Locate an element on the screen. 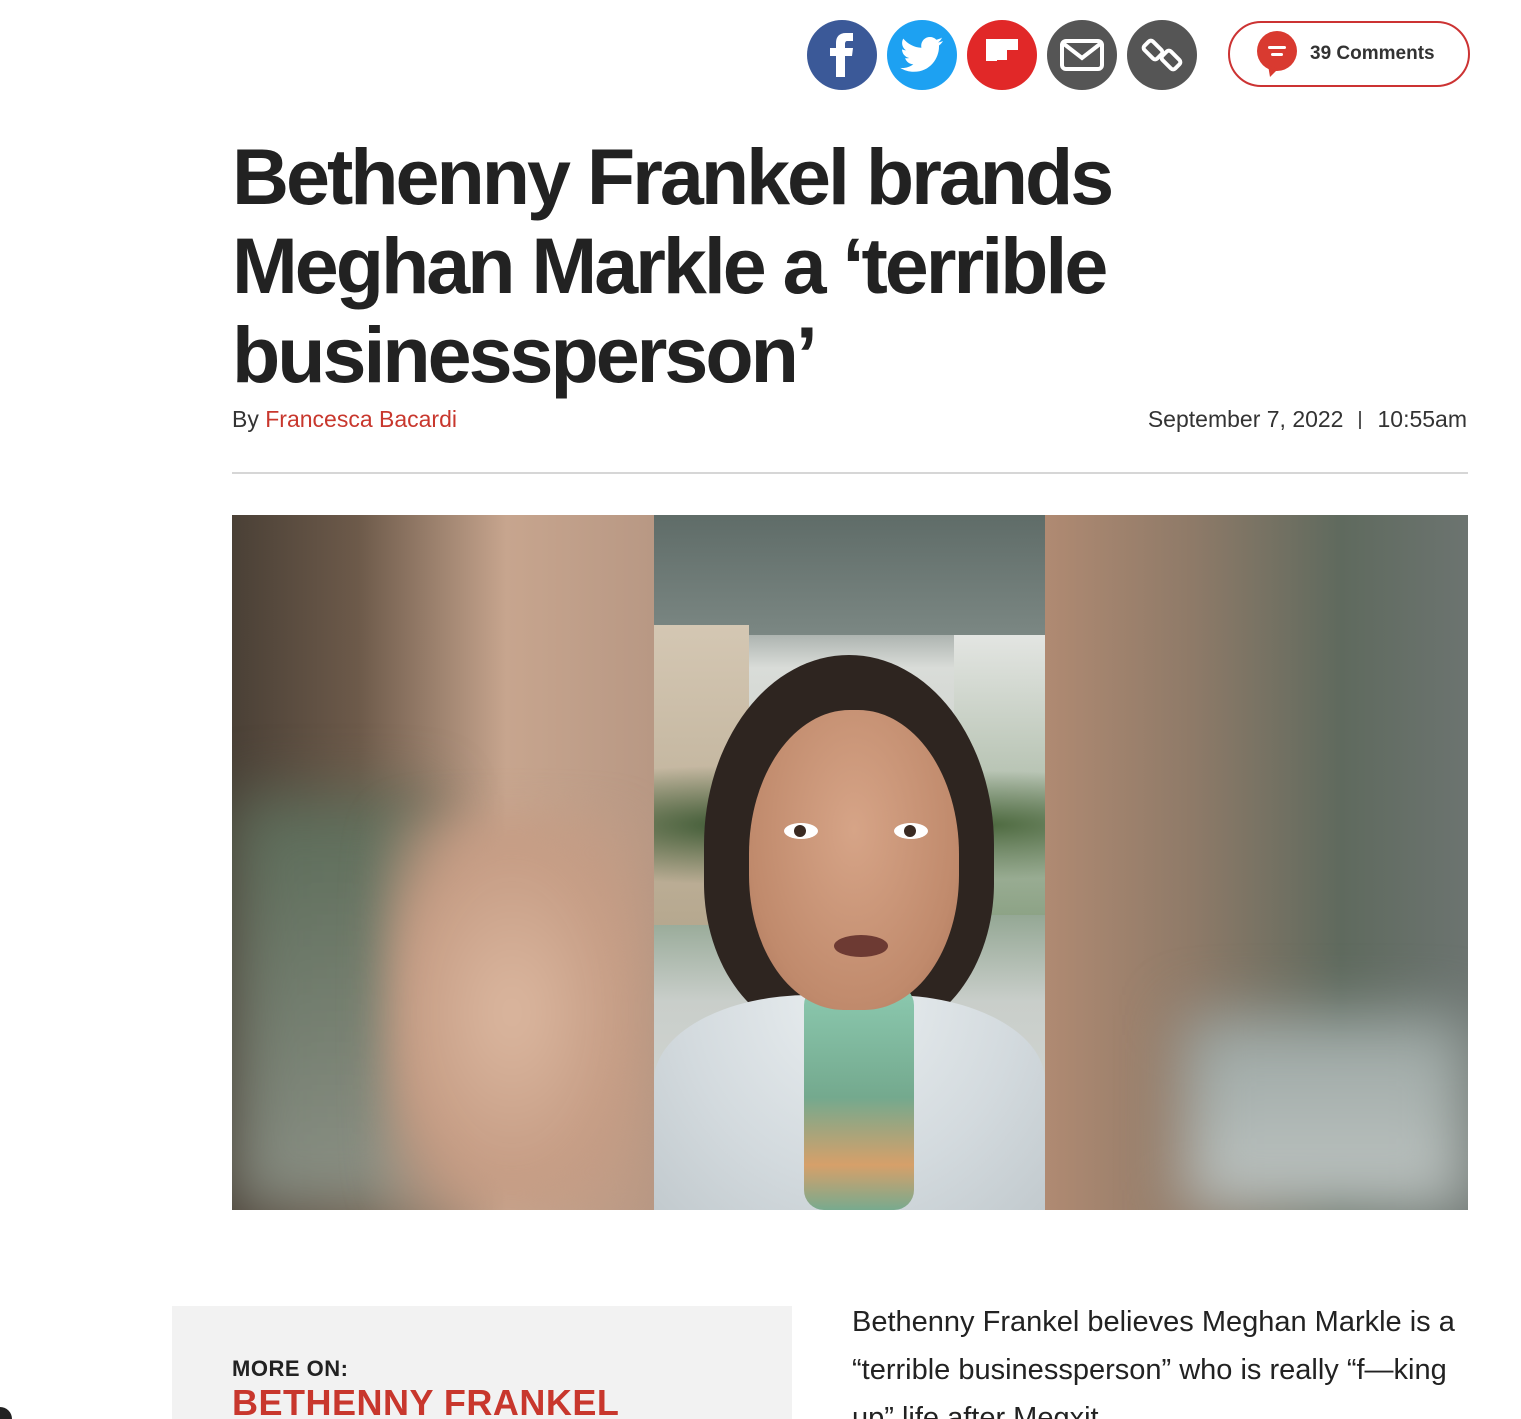  header-divider is located at coordinates (850, 473).